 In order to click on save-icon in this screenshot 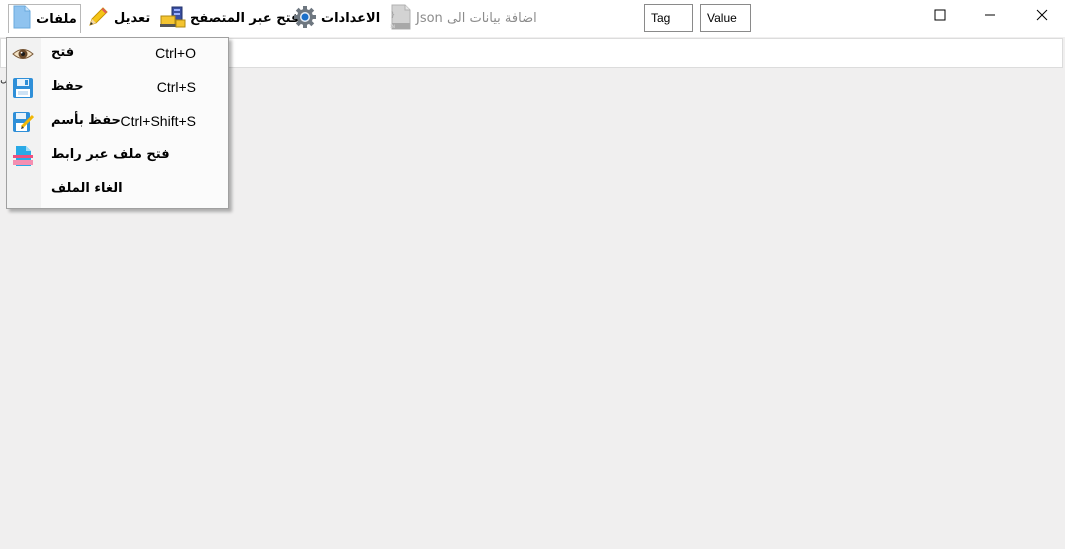, I will do `click(23, 88)`.